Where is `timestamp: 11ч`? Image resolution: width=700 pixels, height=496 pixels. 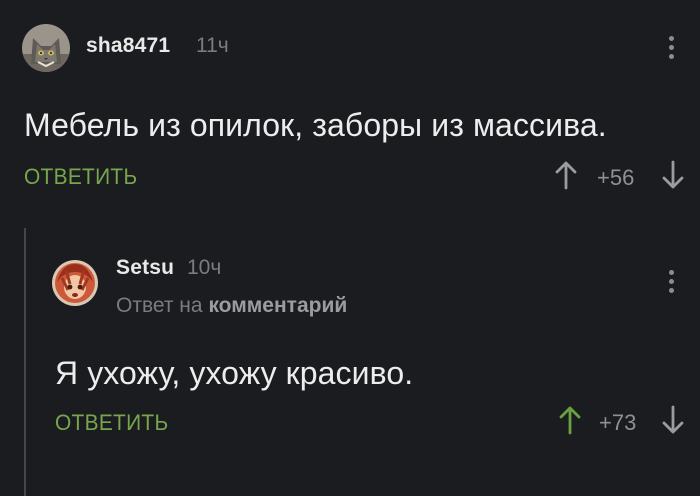 timestamp: 11ч is located at coordinates (212, 45).